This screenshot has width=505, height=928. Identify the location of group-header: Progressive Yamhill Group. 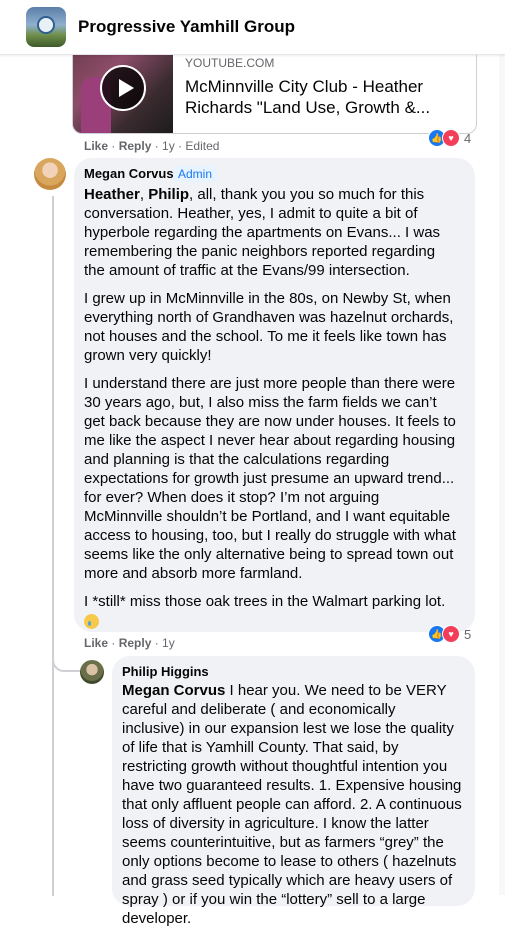
(252, 27).